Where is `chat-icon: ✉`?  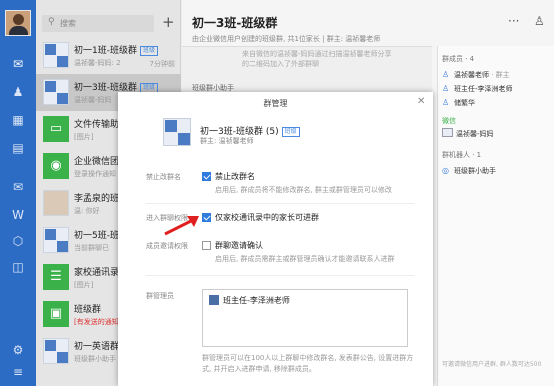
chat-icon: ✉ is located at coordinates (18, 64).